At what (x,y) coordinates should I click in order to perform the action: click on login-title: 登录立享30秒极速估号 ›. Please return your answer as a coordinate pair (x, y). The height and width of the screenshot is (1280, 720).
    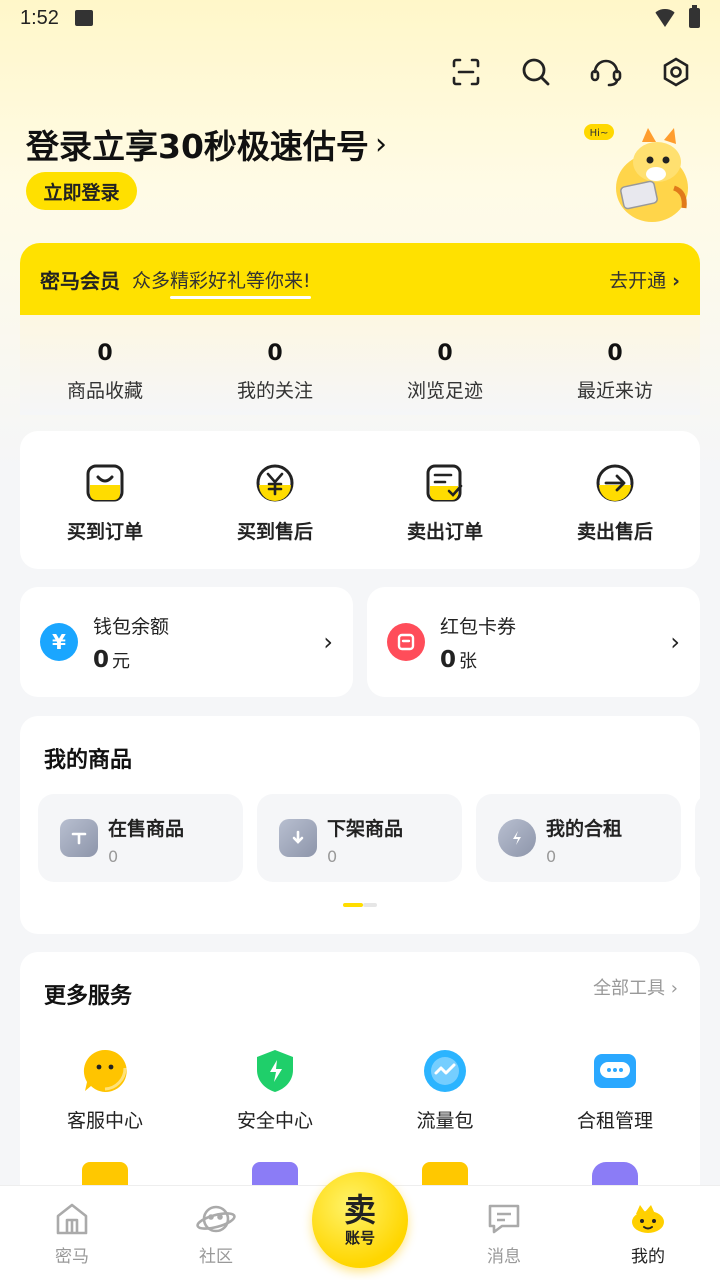
    Looking at the image, I should click on (206, 144).